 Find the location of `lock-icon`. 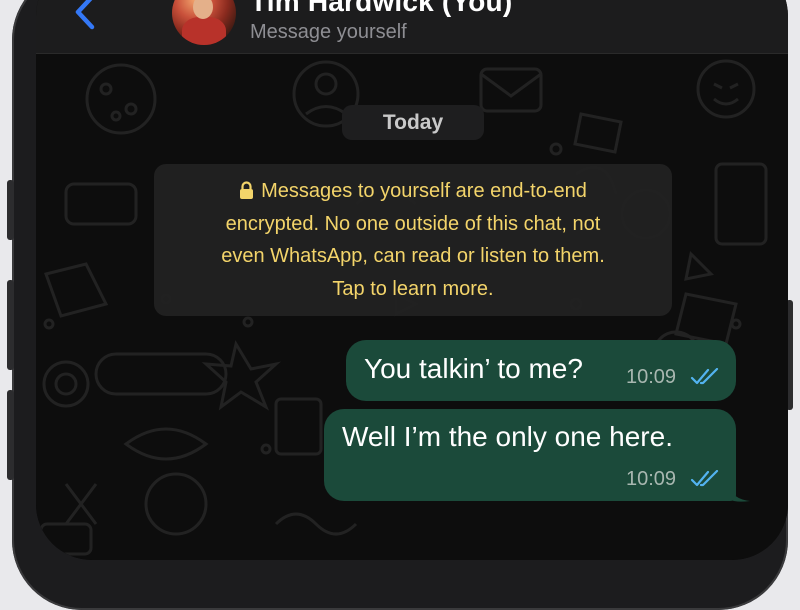

lock-icon is located at coordinates (247, 190).